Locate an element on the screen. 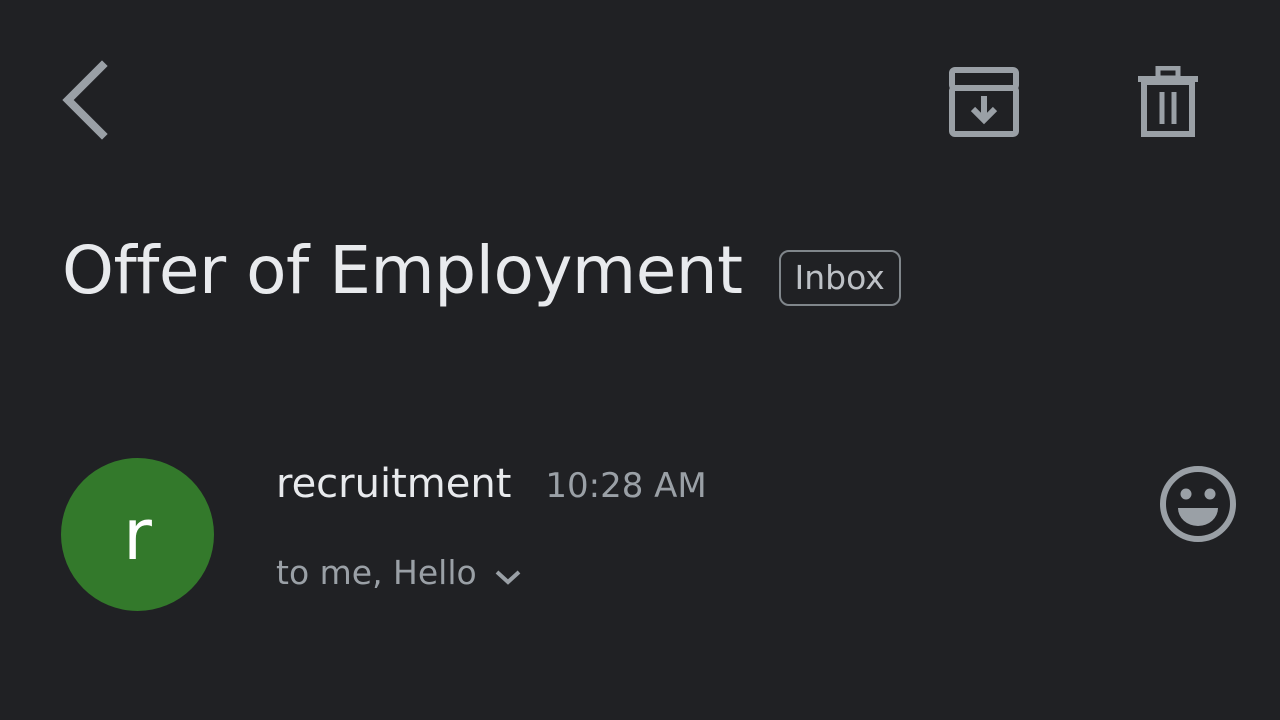  email-subject: Offer of Employment is located at coordinates (402, 270).